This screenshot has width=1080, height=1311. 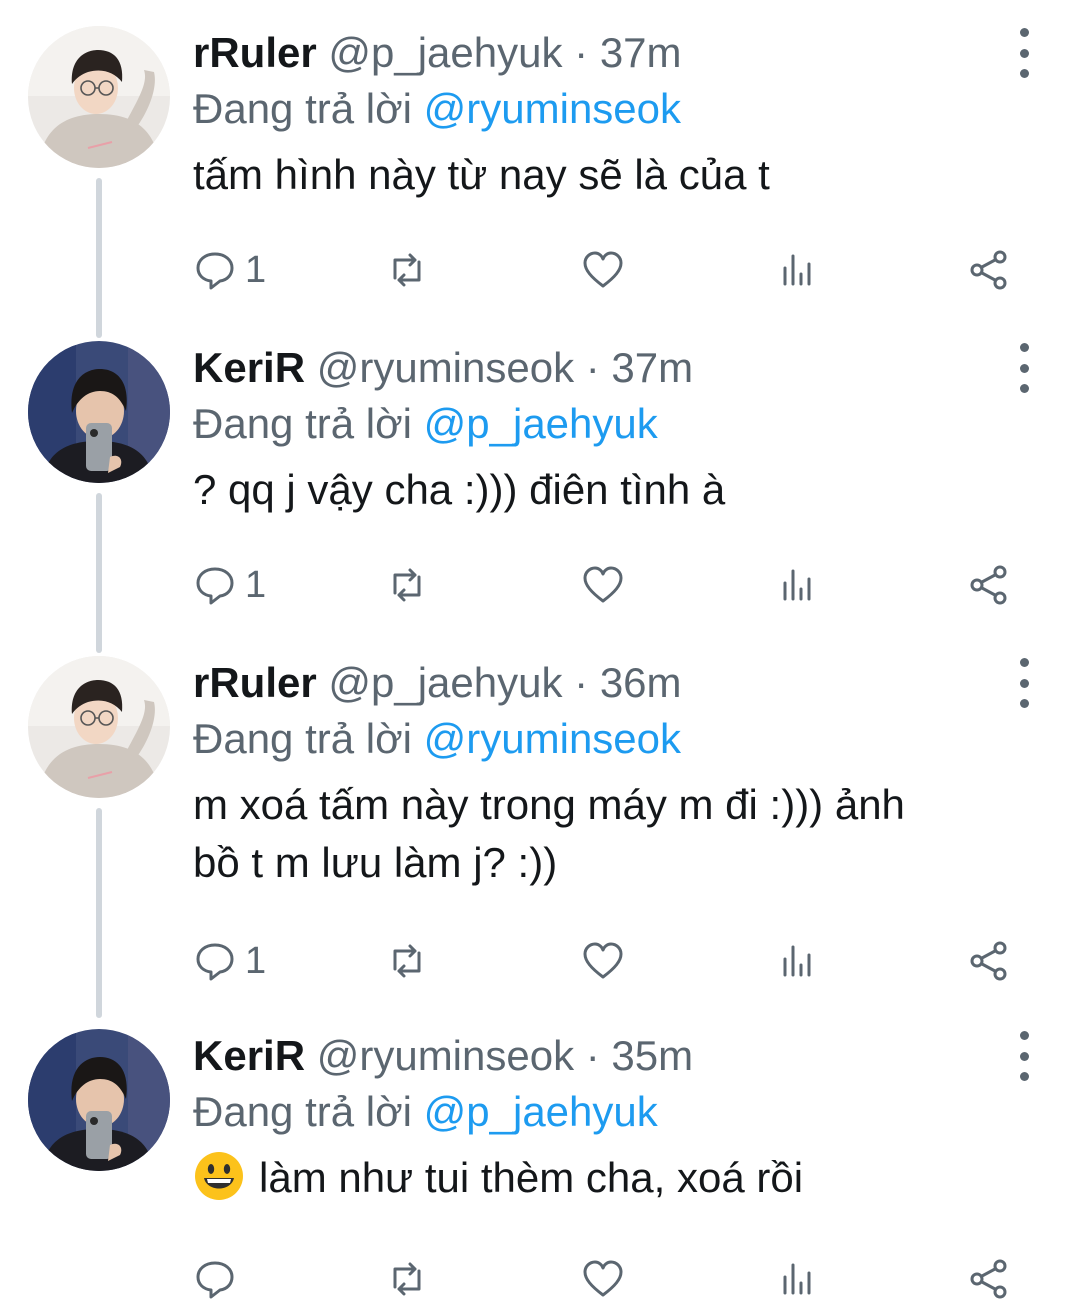 I want to click on tweet-header: KeriR @ryuminseok · 35m, so click(x=613, y=1056).